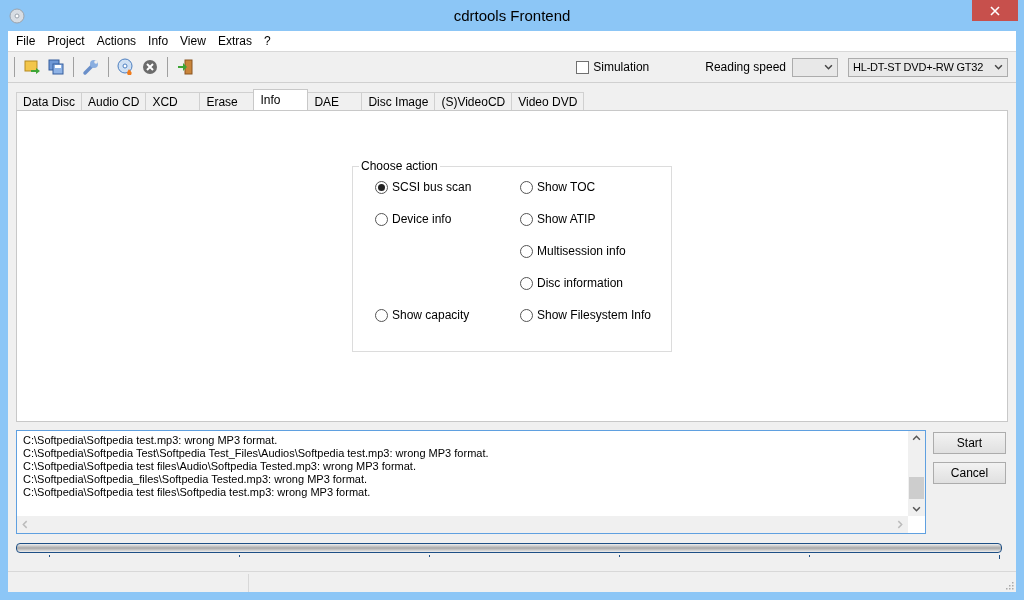 This screenshot has height=600, width=1024. Describe the element at coordinates (398, 101) in the screenshot. I see `tab: Disc Image` at that location.